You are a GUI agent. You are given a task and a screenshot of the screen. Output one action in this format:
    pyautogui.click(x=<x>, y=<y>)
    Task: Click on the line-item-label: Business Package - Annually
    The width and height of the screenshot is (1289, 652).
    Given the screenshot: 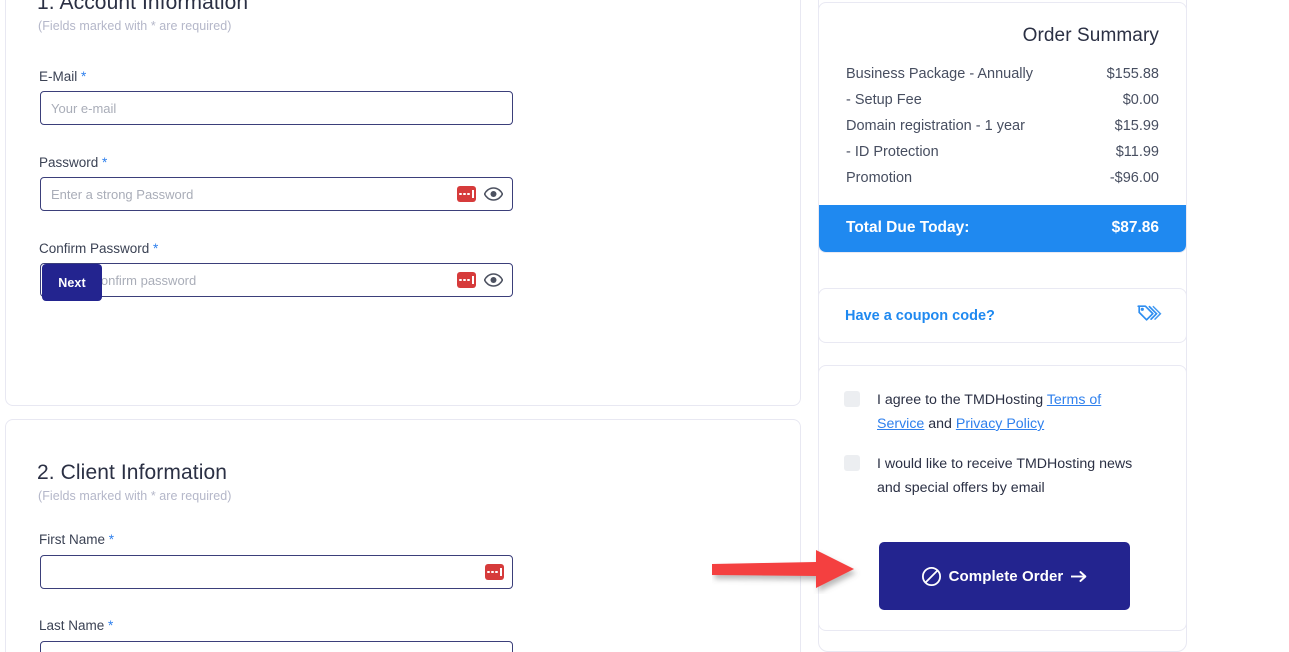 What is the action you would take?
    pyautogui.click(x=939, y=74)
    